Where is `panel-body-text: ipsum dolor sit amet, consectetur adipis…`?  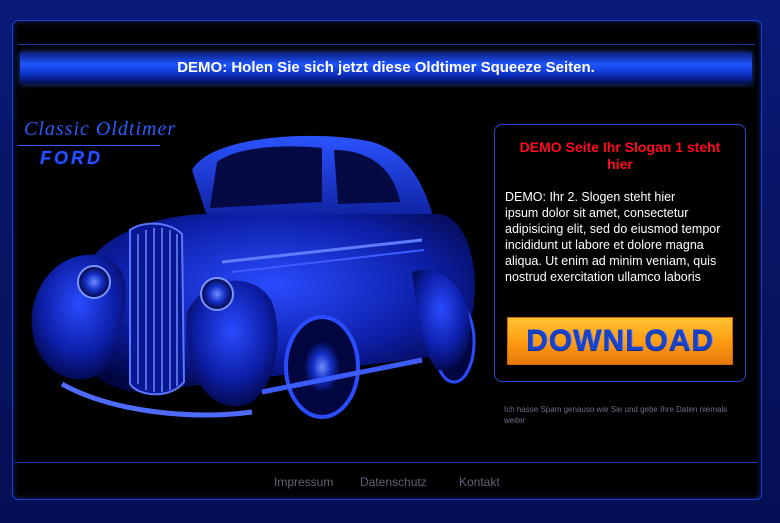
panel-body-text: ipsum dolor sit amet, consectetur adipis… is located at coordinates (613, 245).